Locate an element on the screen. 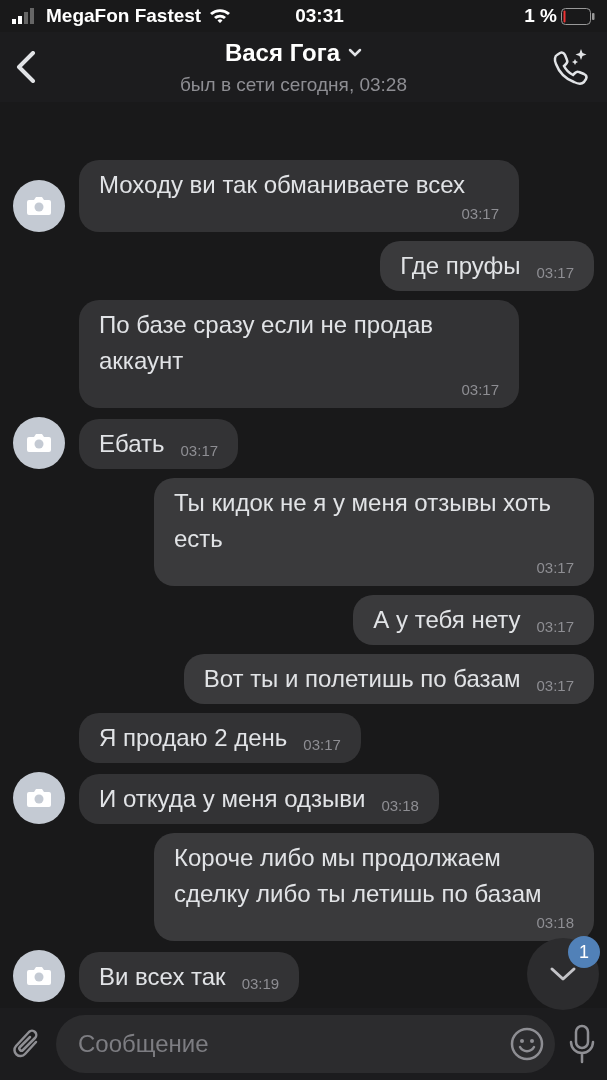  message-text: Я продаю 2 день is located at coordinates (193, 738).